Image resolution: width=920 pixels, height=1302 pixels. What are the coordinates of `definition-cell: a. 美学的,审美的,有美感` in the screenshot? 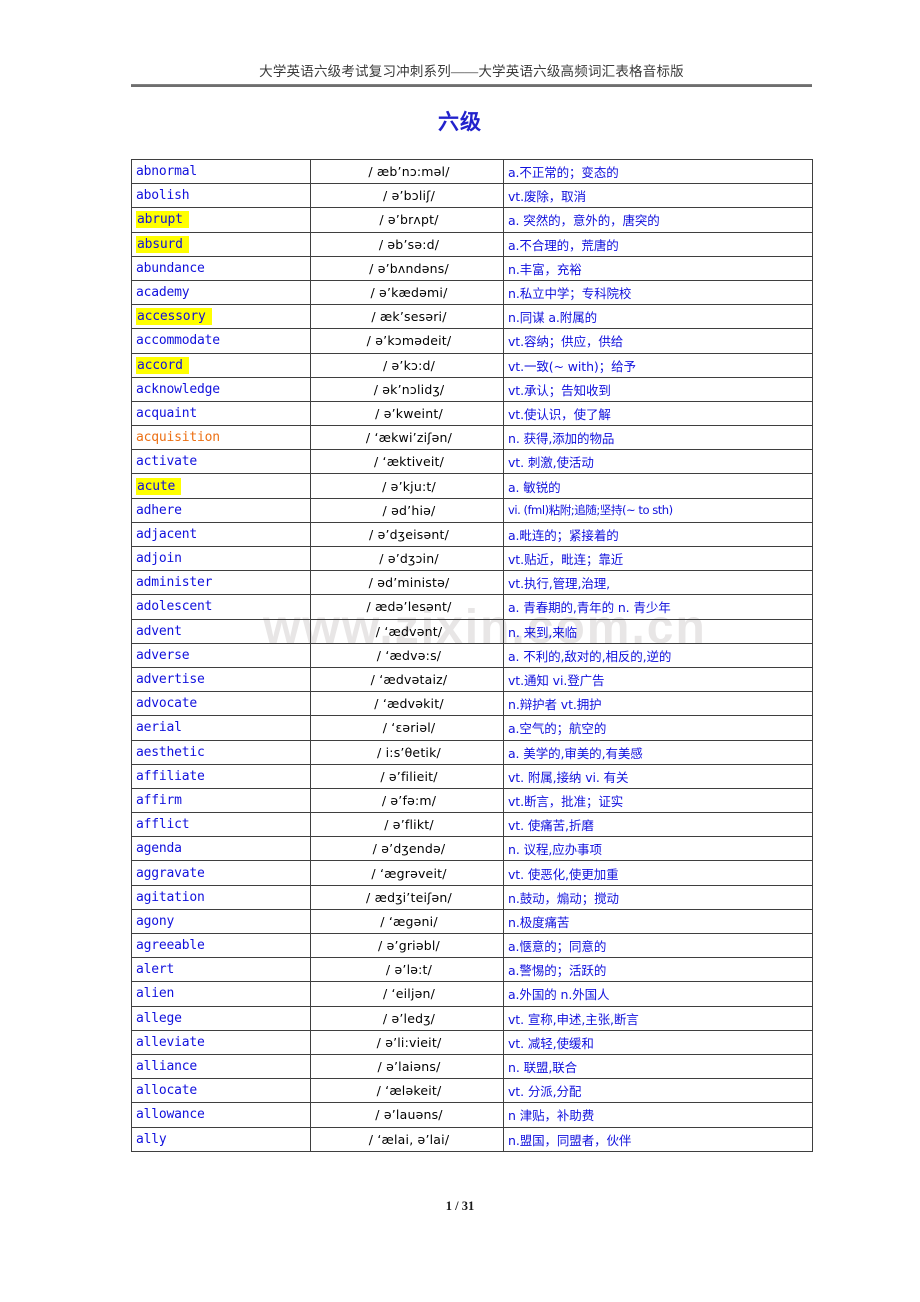 It's located at (658, 752).